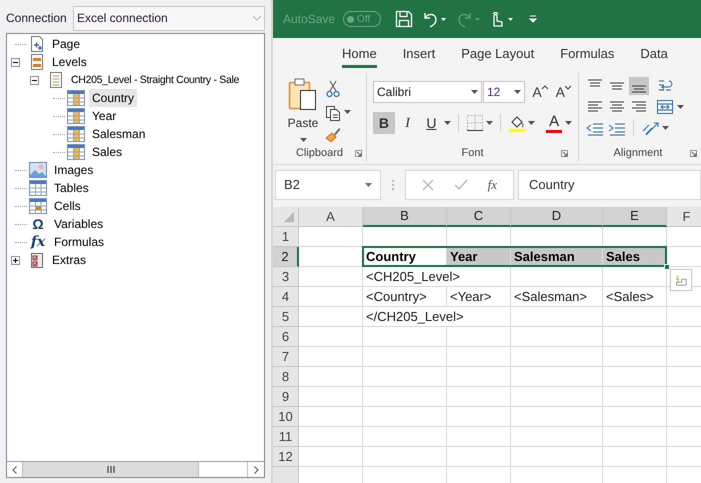 The height and width of the screenshot is (483, 701). I want to click on name-box: B2, so click(328, 185).